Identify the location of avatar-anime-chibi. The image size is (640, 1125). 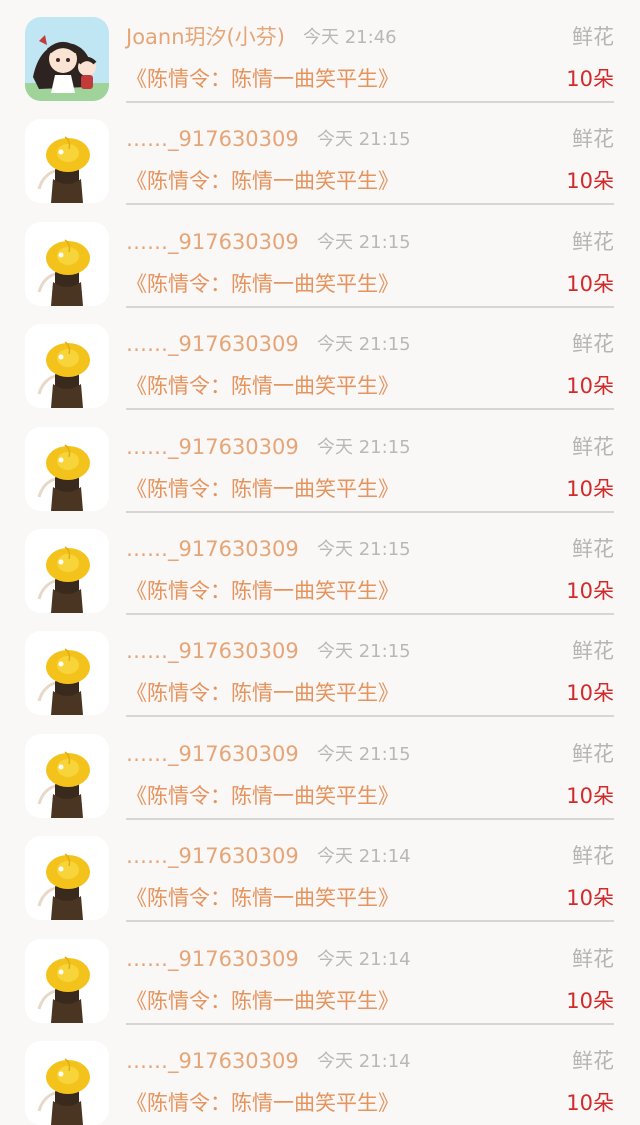
(67, 59).